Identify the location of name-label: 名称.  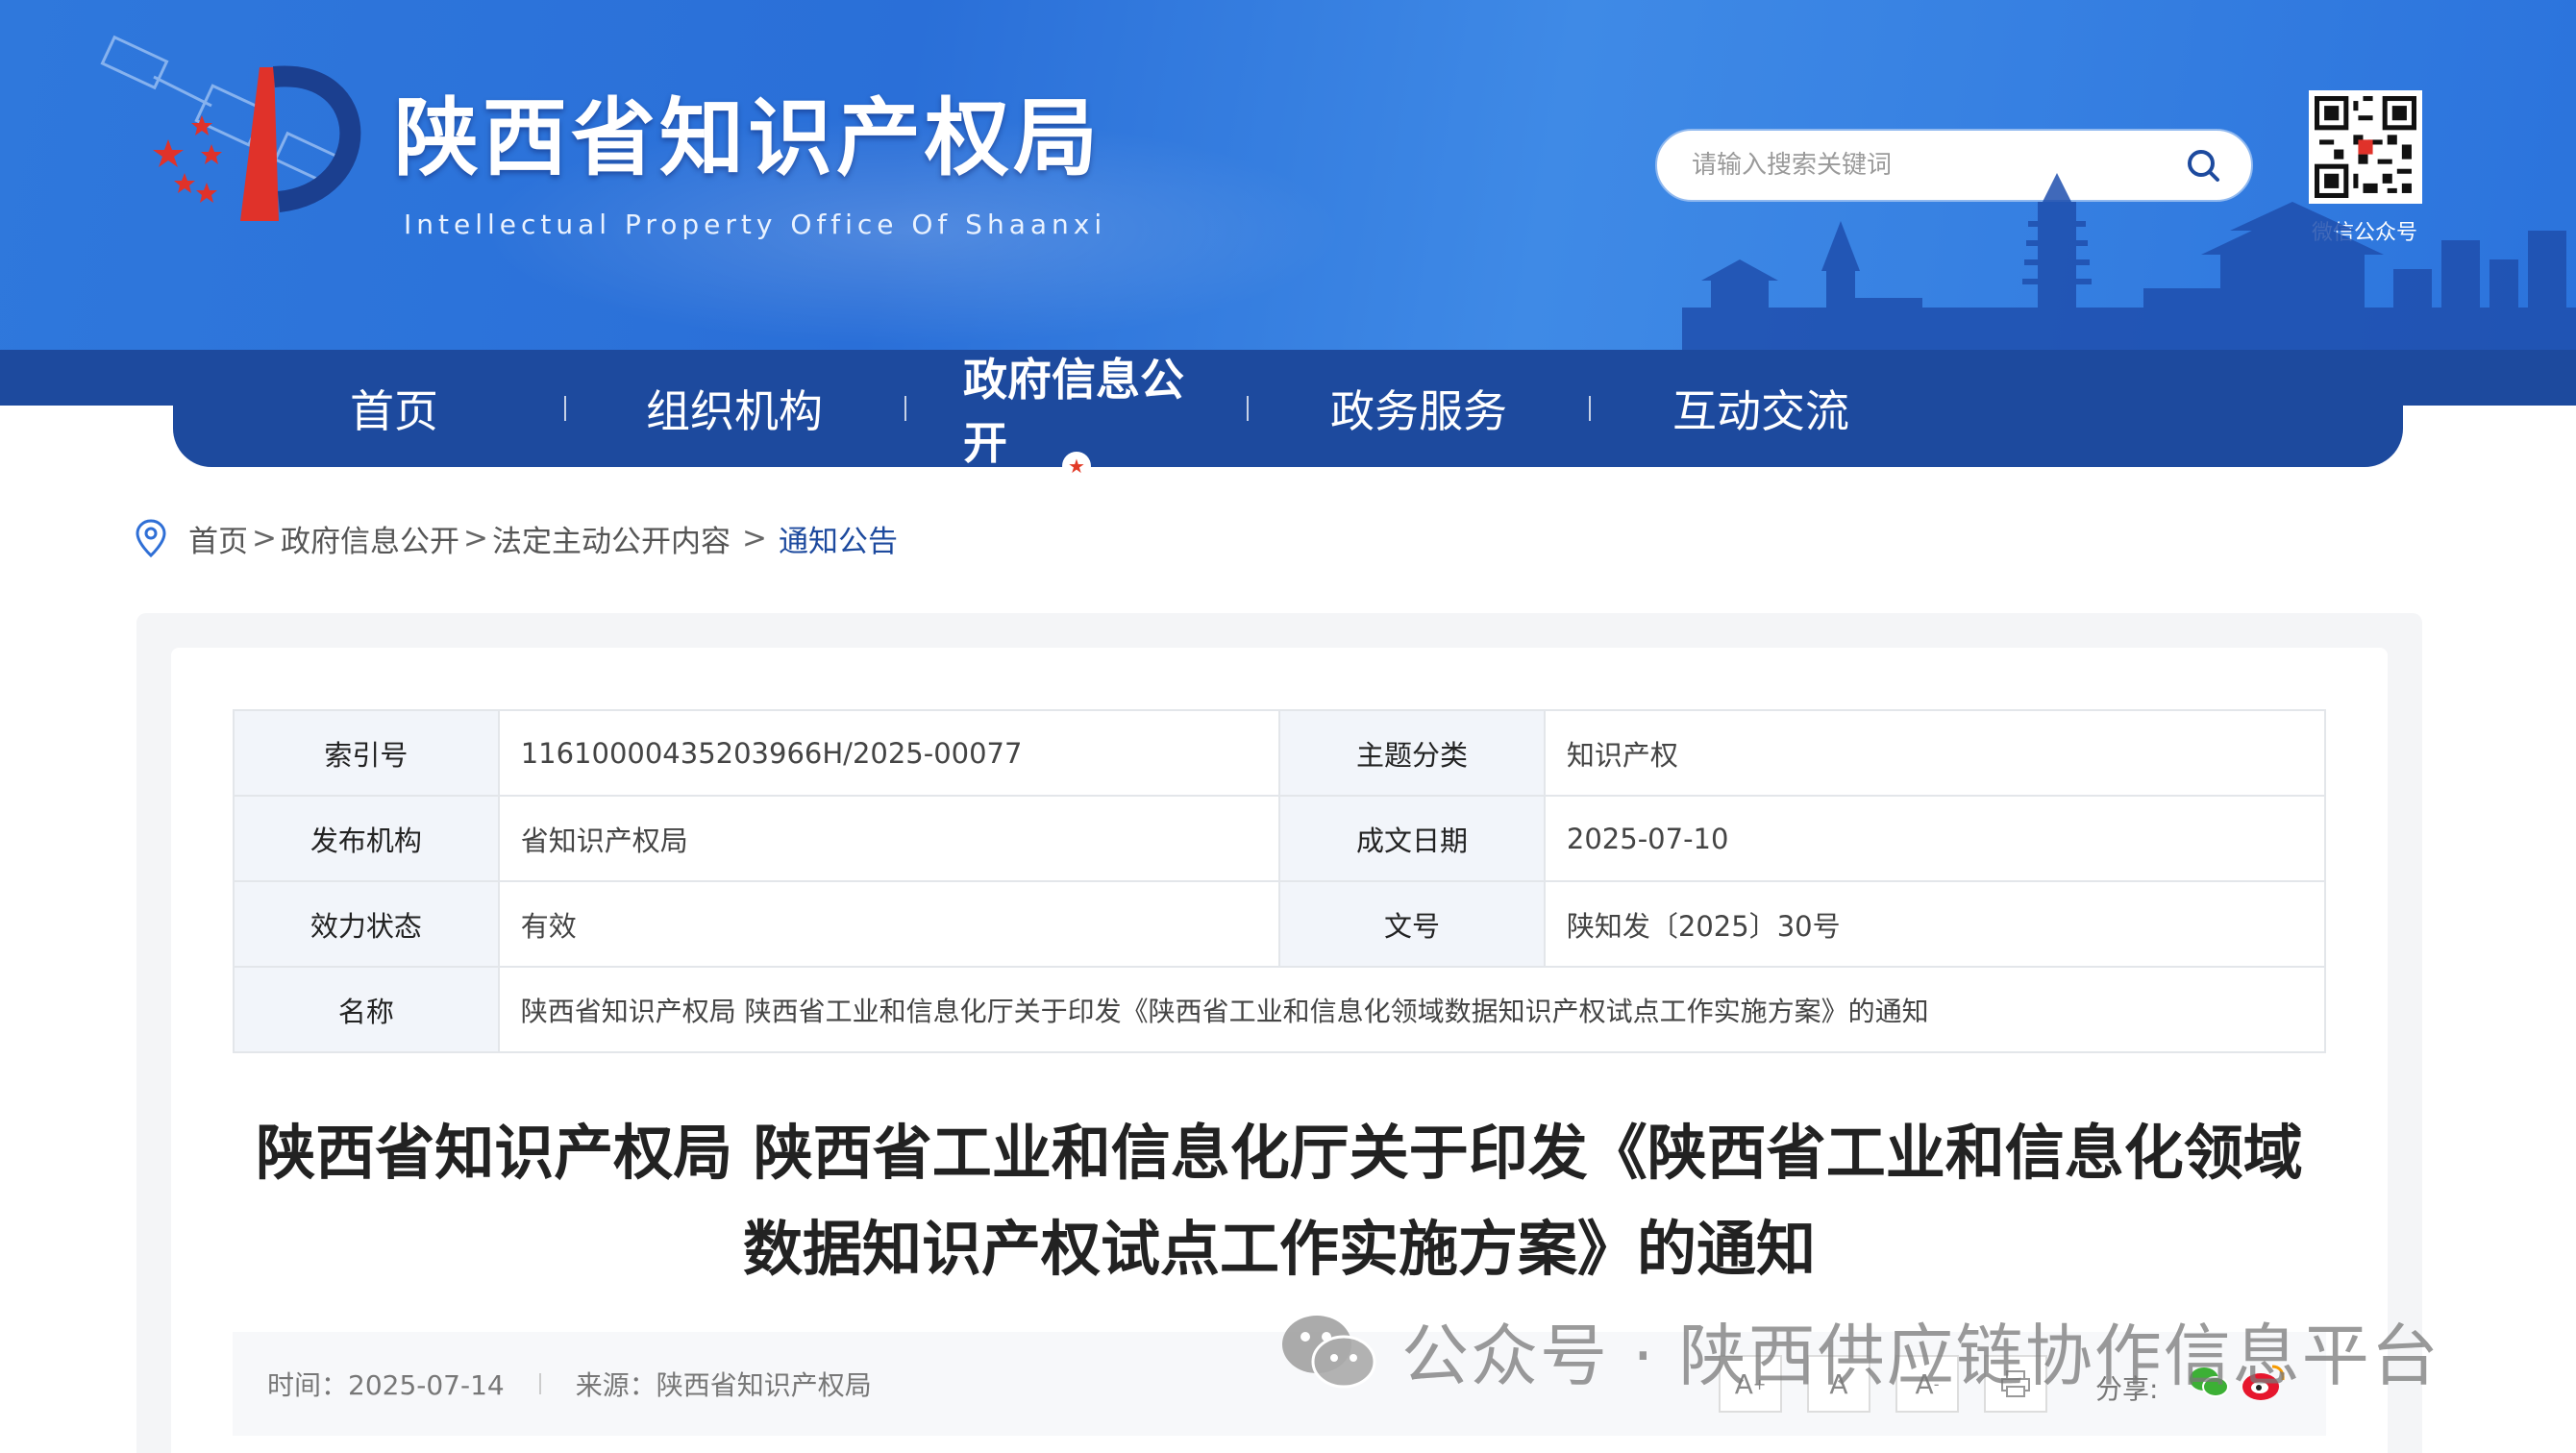
(367, 1009).